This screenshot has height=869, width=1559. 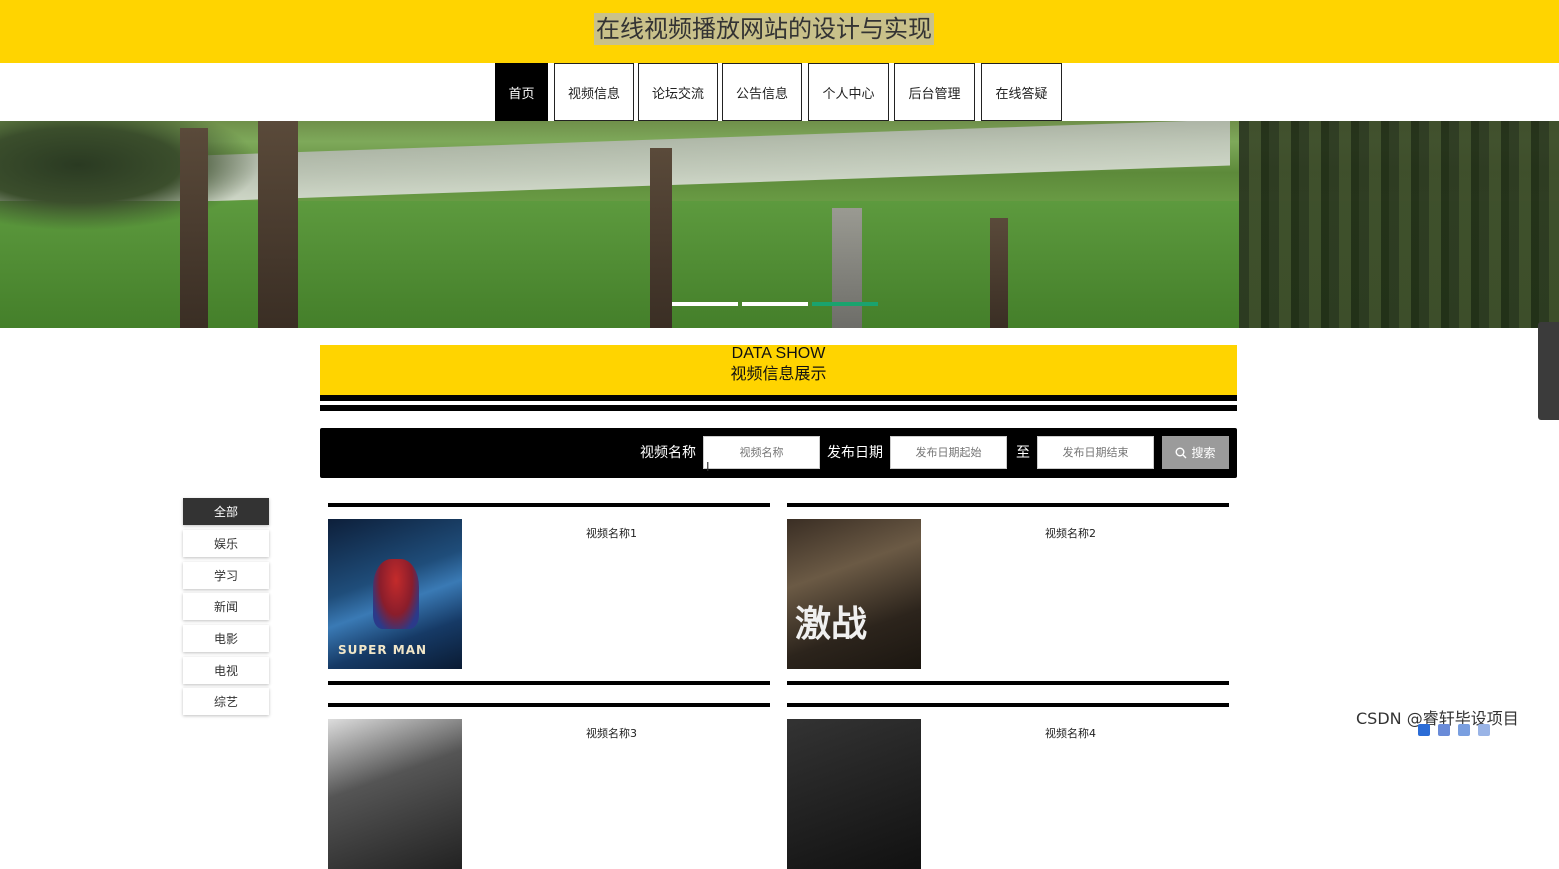 I want to click on nav-item-announcements: 公告信息, so click(x=762, y=92).